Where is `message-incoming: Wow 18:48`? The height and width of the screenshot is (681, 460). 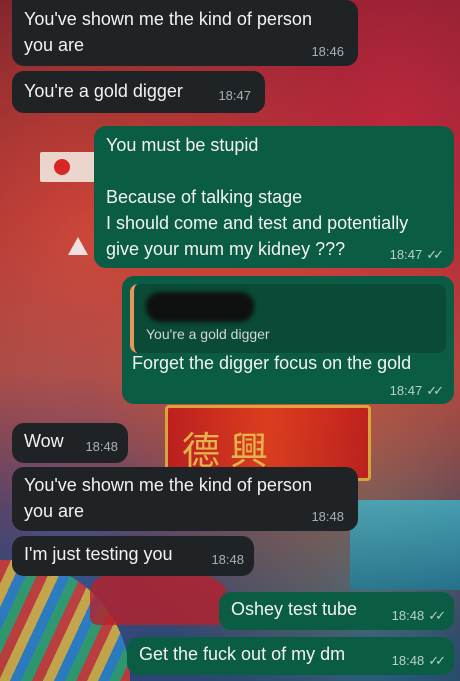
message-incoming: Wow 18:48 is located at coordinates (70, 443).